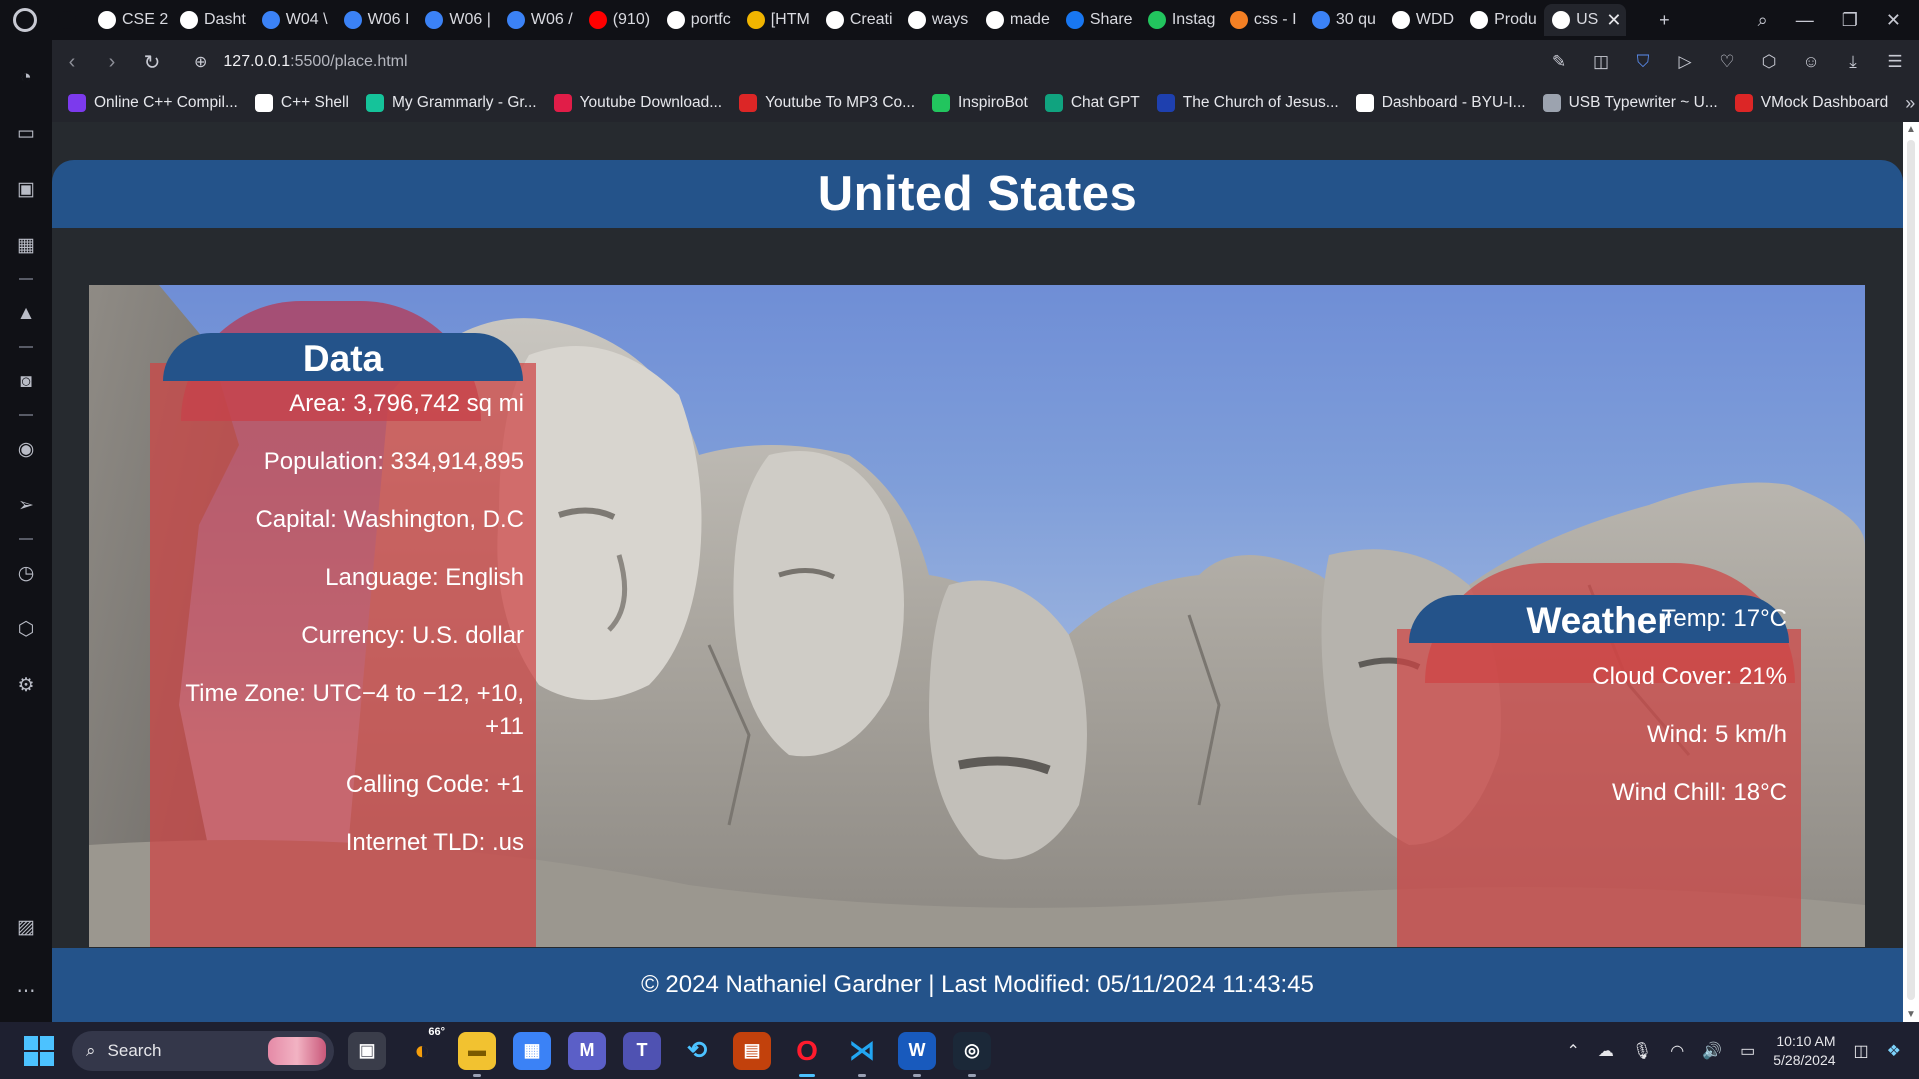  Describe the element at coordinates (1435, 19) in the screenshot. I see `tab-label: WDD` at that location.